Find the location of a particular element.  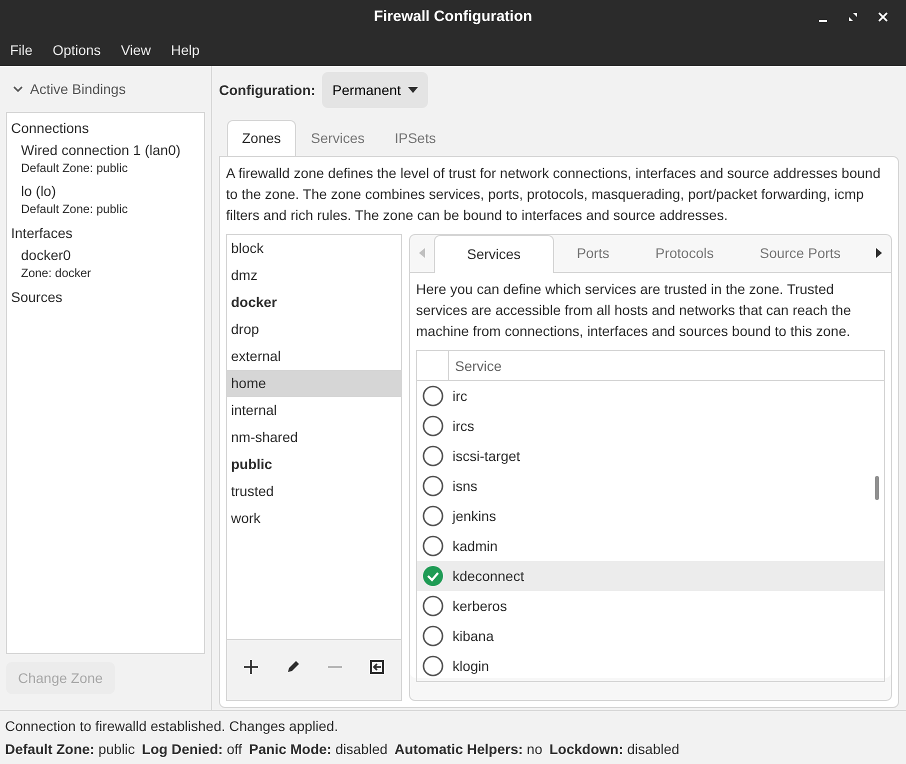

zone-item: public is located at coordinates (314, 464).